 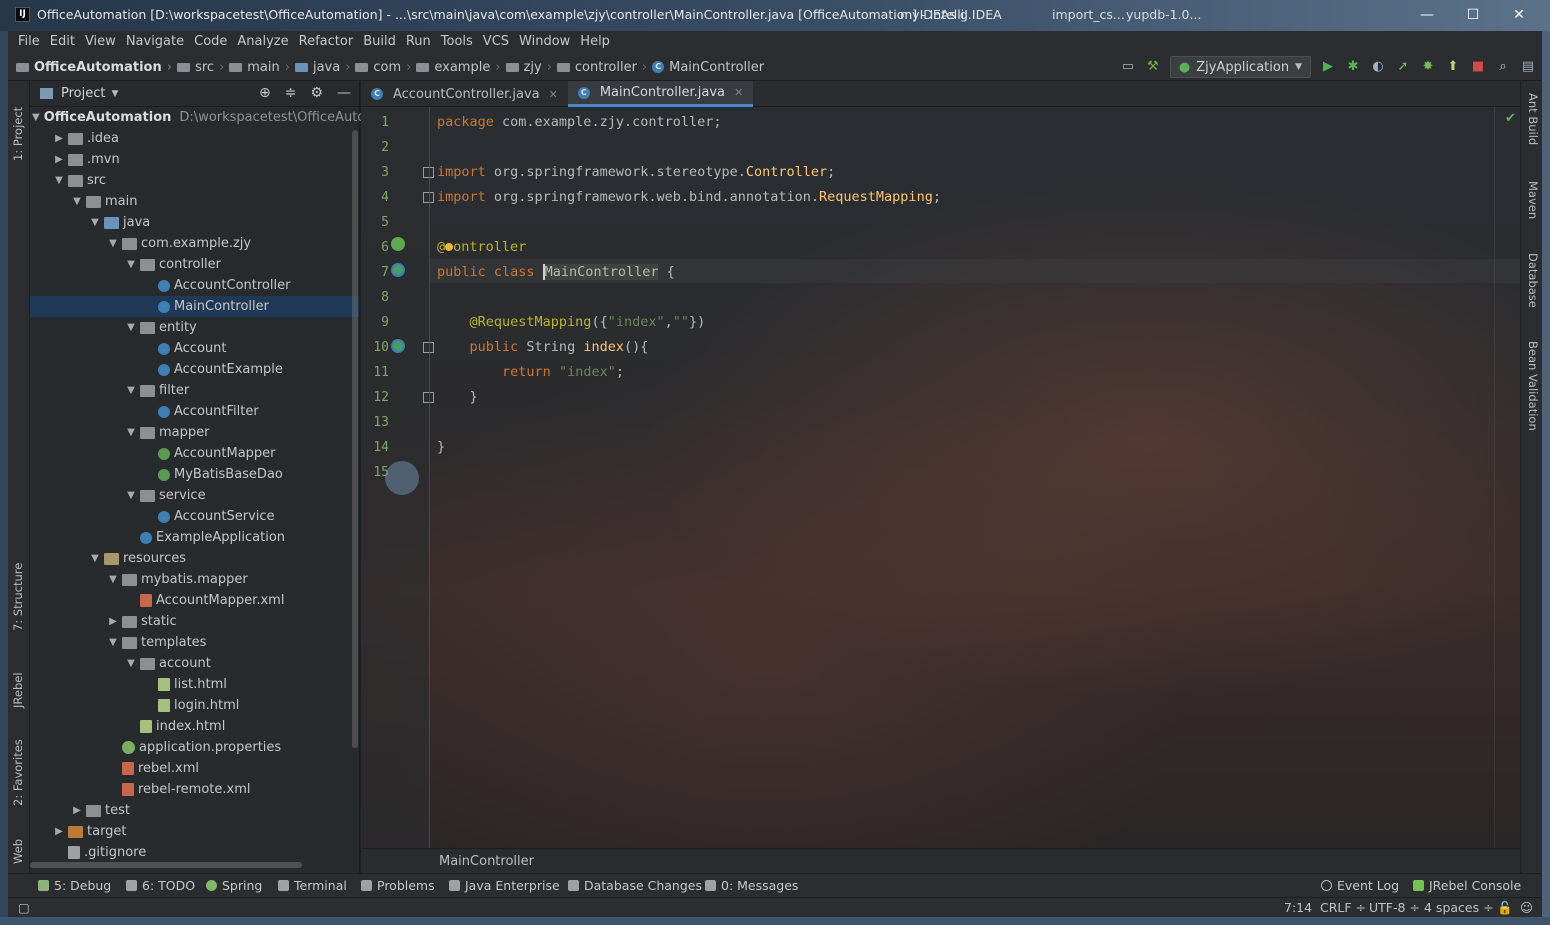 I want to click on breadcrumb-item: controller ›, so click(x=604, y=67).